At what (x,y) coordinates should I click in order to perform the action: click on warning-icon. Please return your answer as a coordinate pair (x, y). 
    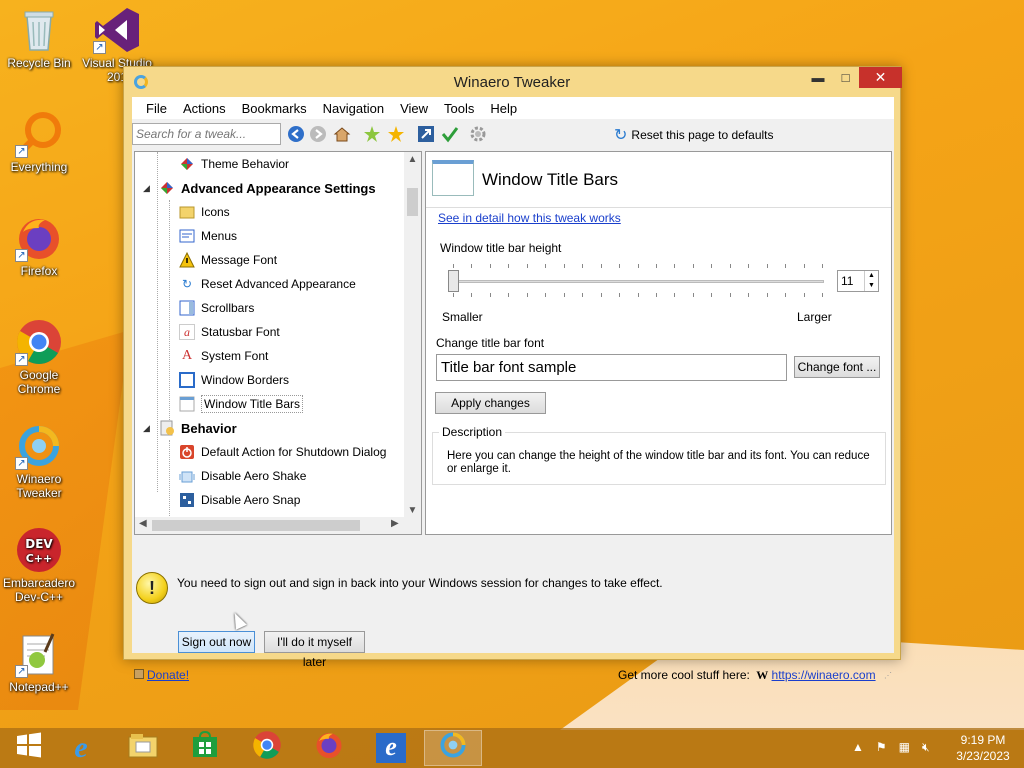
    Looking at the image, I should click on (187, 260).